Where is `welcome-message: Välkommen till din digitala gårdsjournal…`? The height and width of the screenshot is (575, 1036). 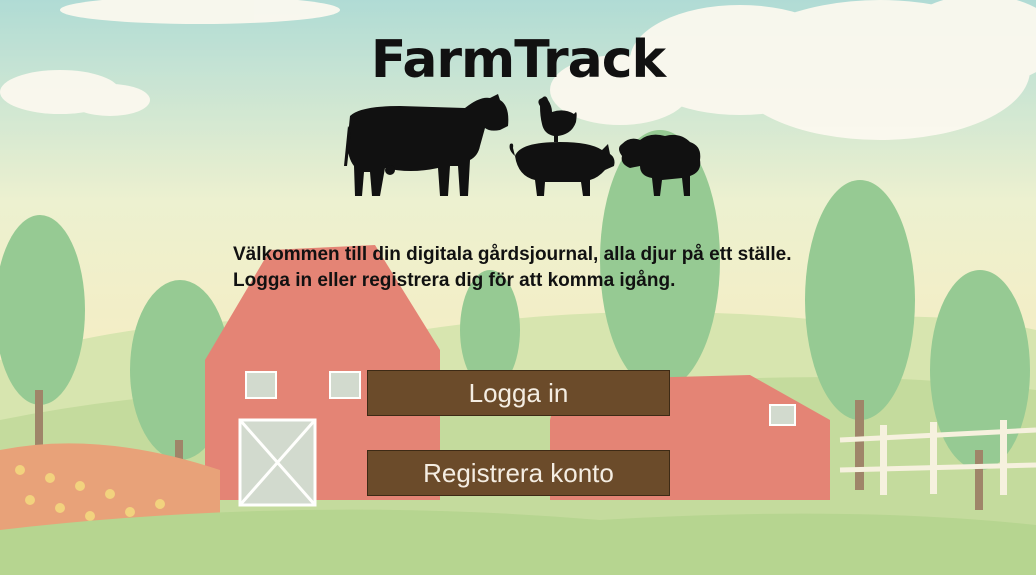
welcome-message: Välkommen till din digitala gårdsjournal… is located at coordinates (543, 268).